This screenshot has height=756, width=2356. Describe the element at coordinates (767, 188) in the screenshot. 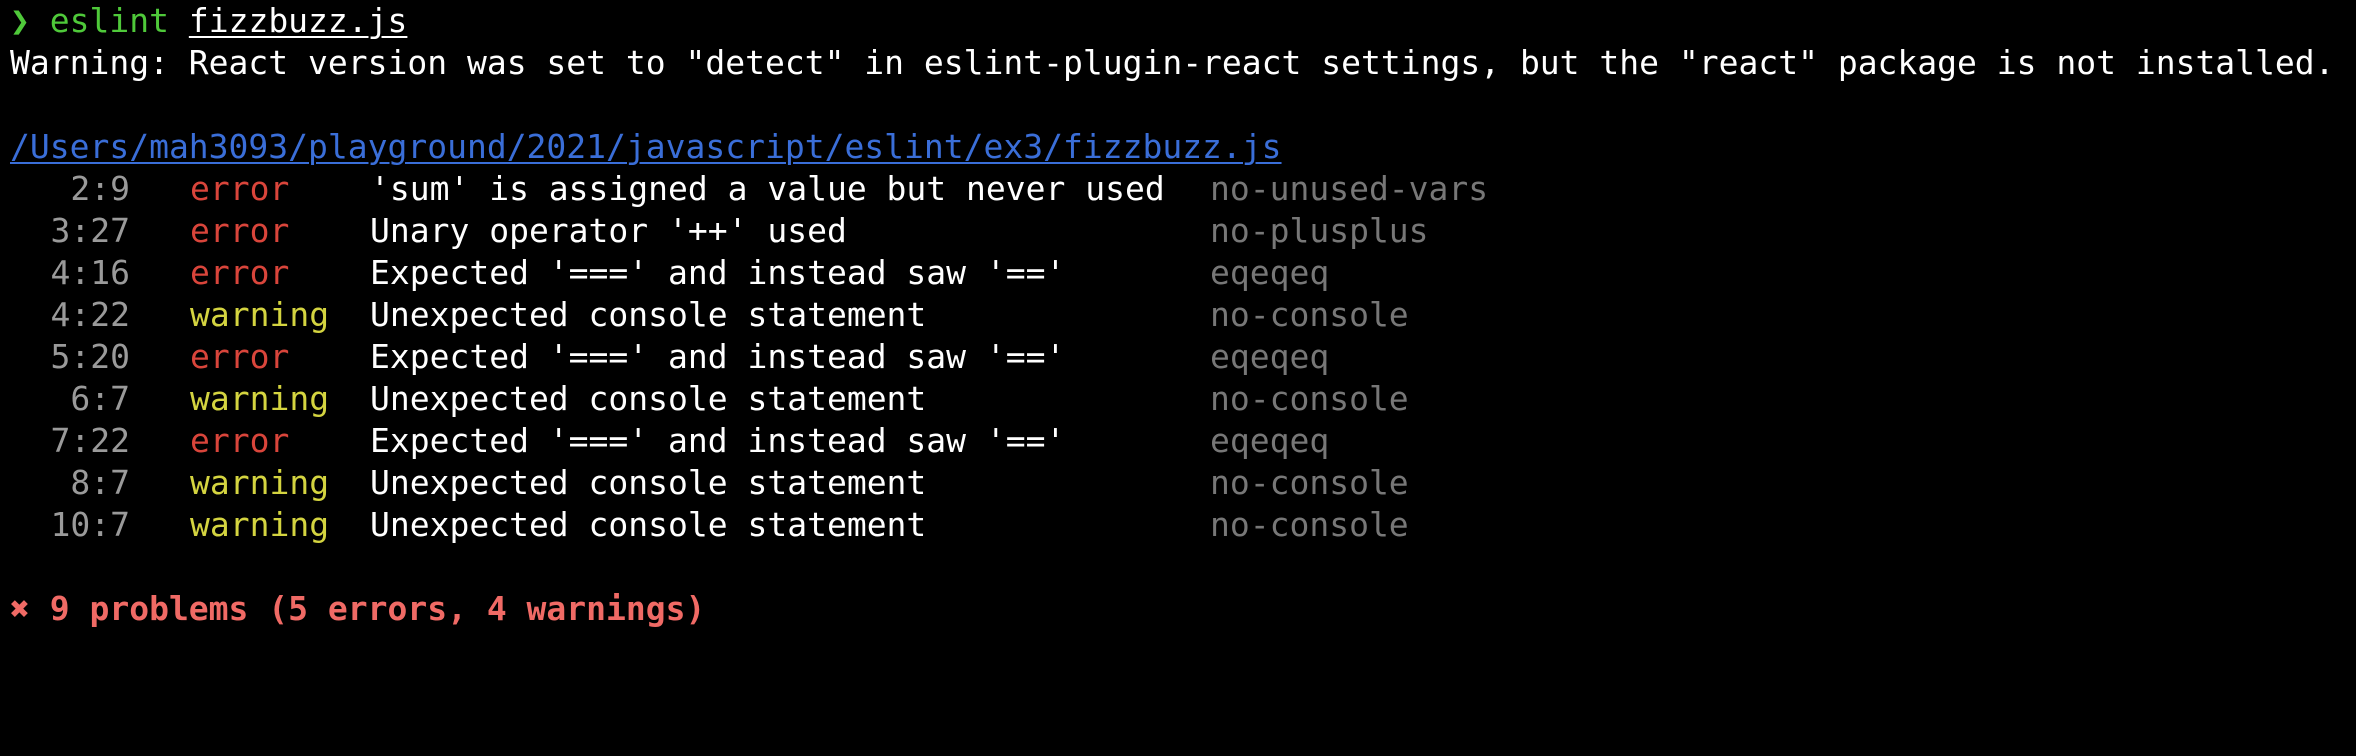

I see `problem-message: 'sum' is assigned a value but never used` at that location.